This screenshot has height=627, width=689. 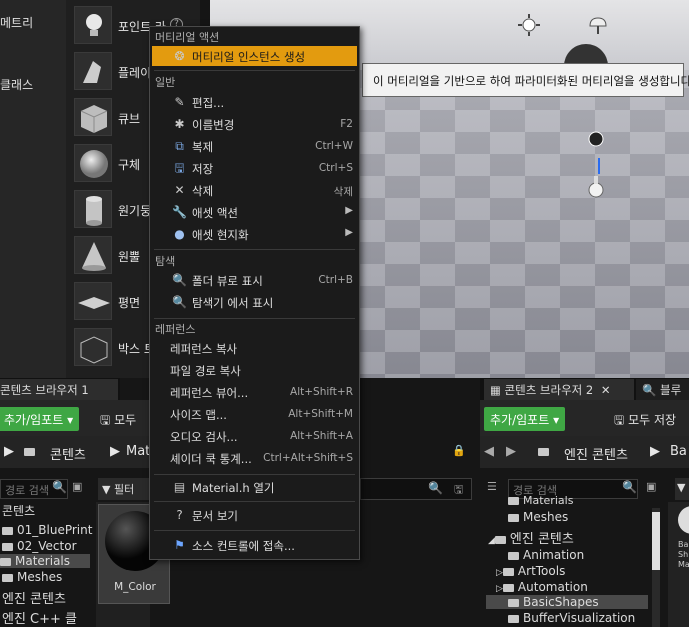 What do you see at coordinates (606, 390) in the screenshot?
I see `close-icon: ✕` at bounding box center [606, 390].